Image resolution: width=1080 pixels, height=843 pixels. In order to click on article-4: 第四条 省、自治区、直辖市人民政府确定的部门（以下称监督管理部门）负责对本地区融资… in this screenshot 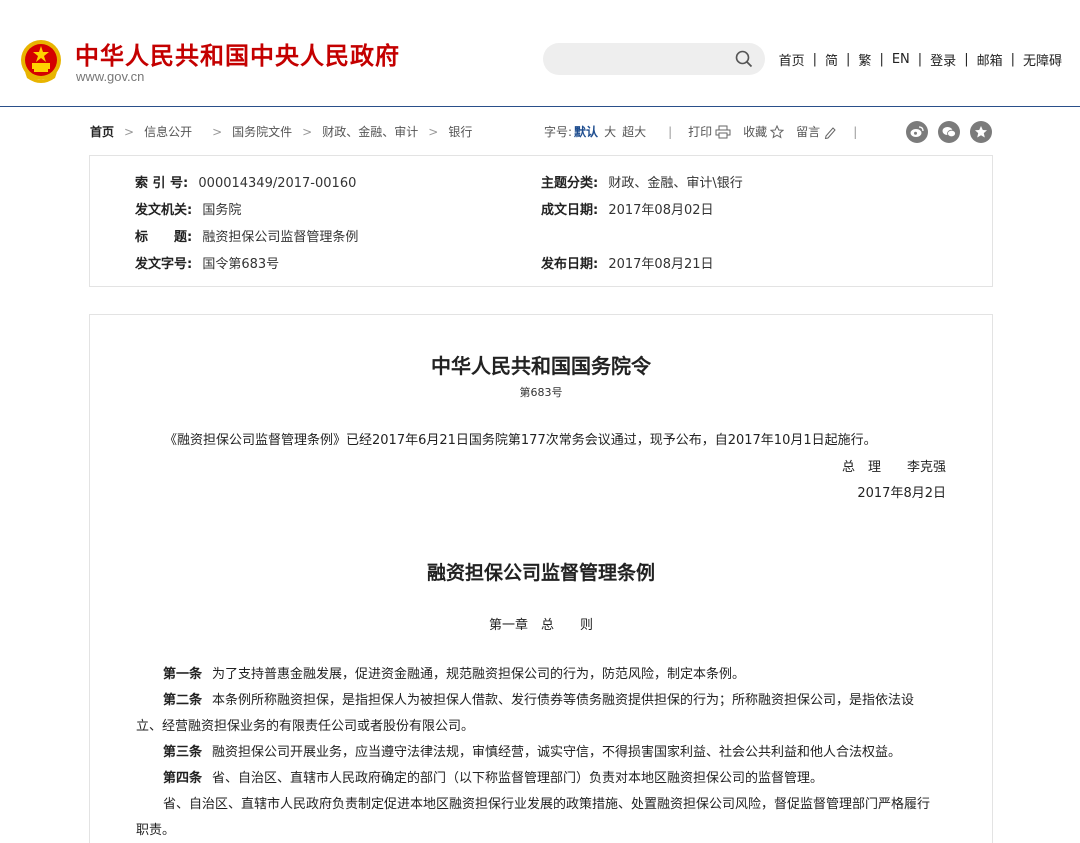, I will do `click(493, 779)`.